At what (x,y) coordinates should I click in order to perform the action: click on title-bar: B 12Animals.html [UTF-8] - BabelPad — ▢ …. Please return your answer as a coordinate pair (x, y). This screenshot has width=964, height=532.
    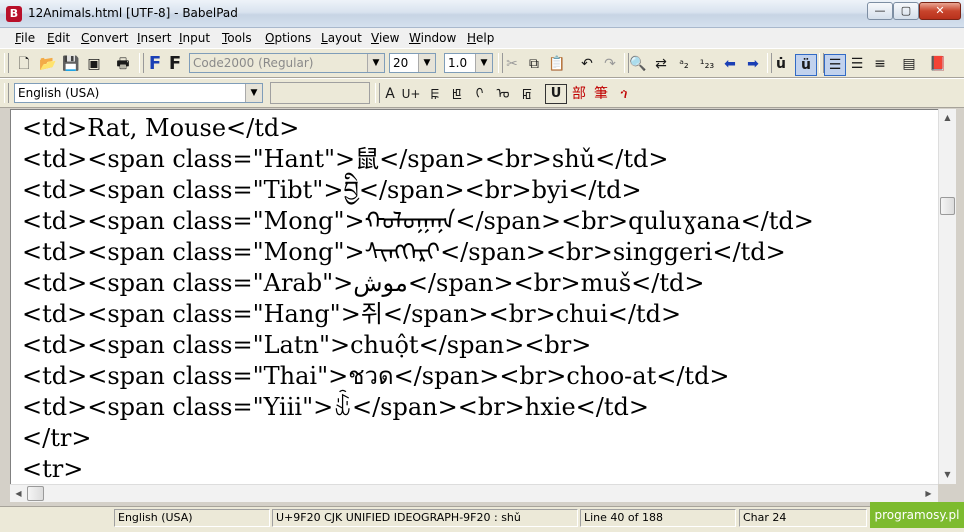
    Looking at the image, I should click on (482, 14).